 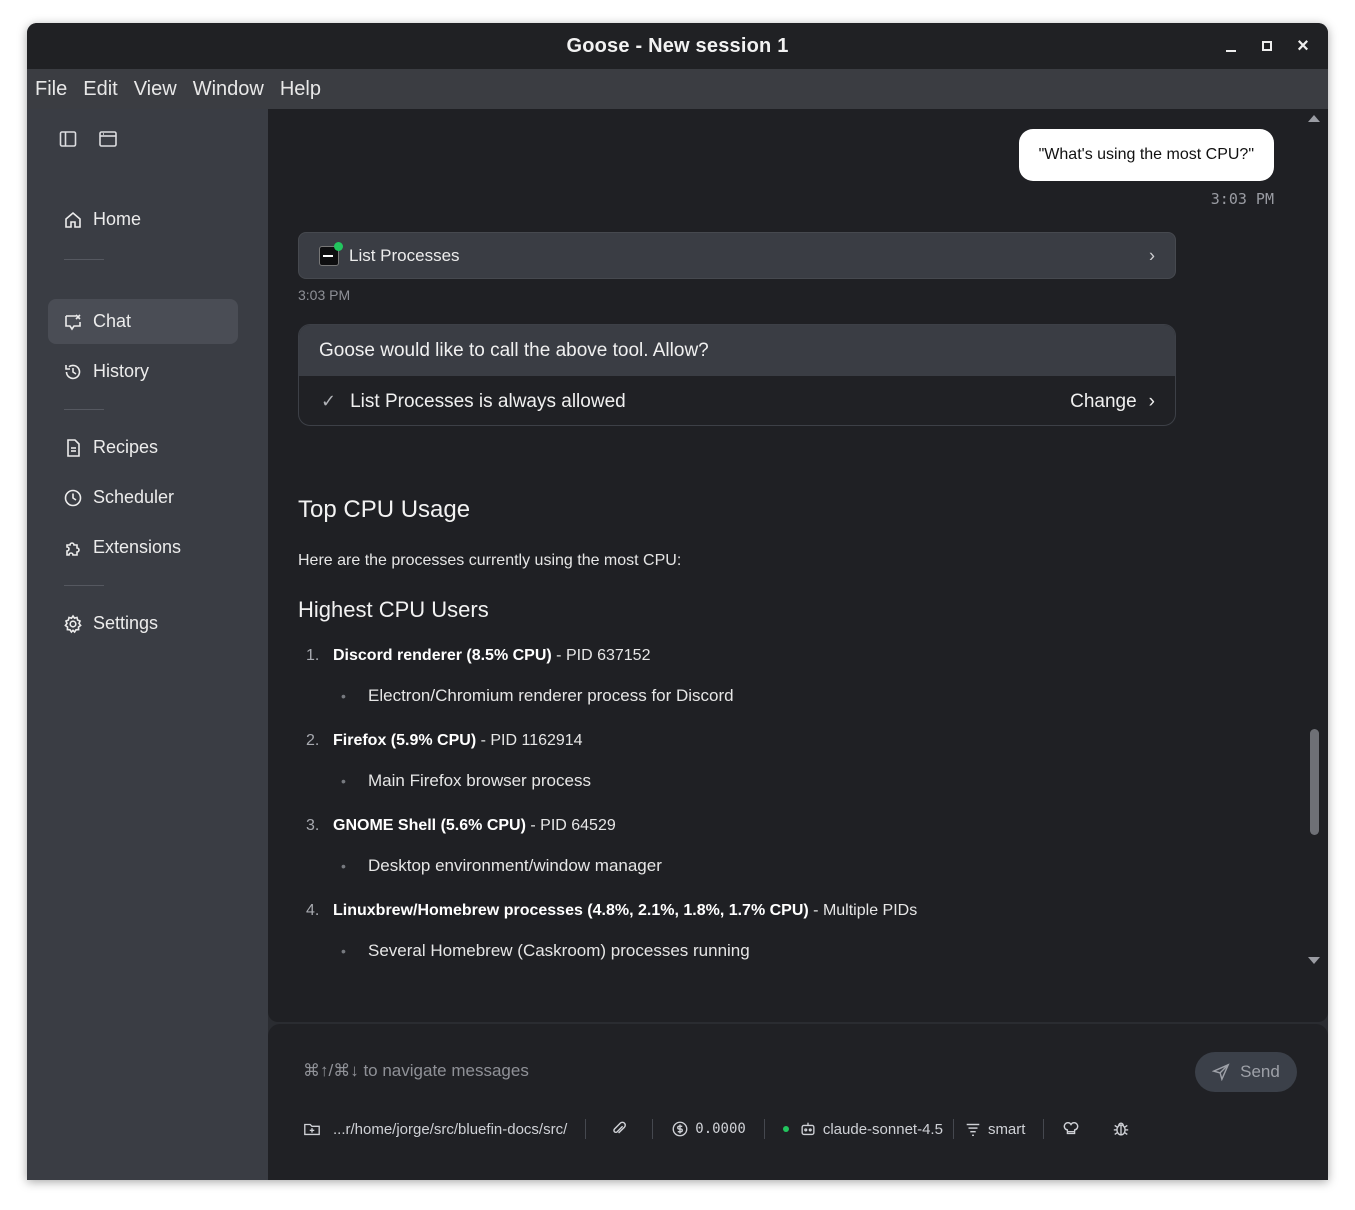 What do you see at coordinates (404, 255) in the screenshot?
I see `tool-call-label: List Processes` at bounding box center [404, 255].